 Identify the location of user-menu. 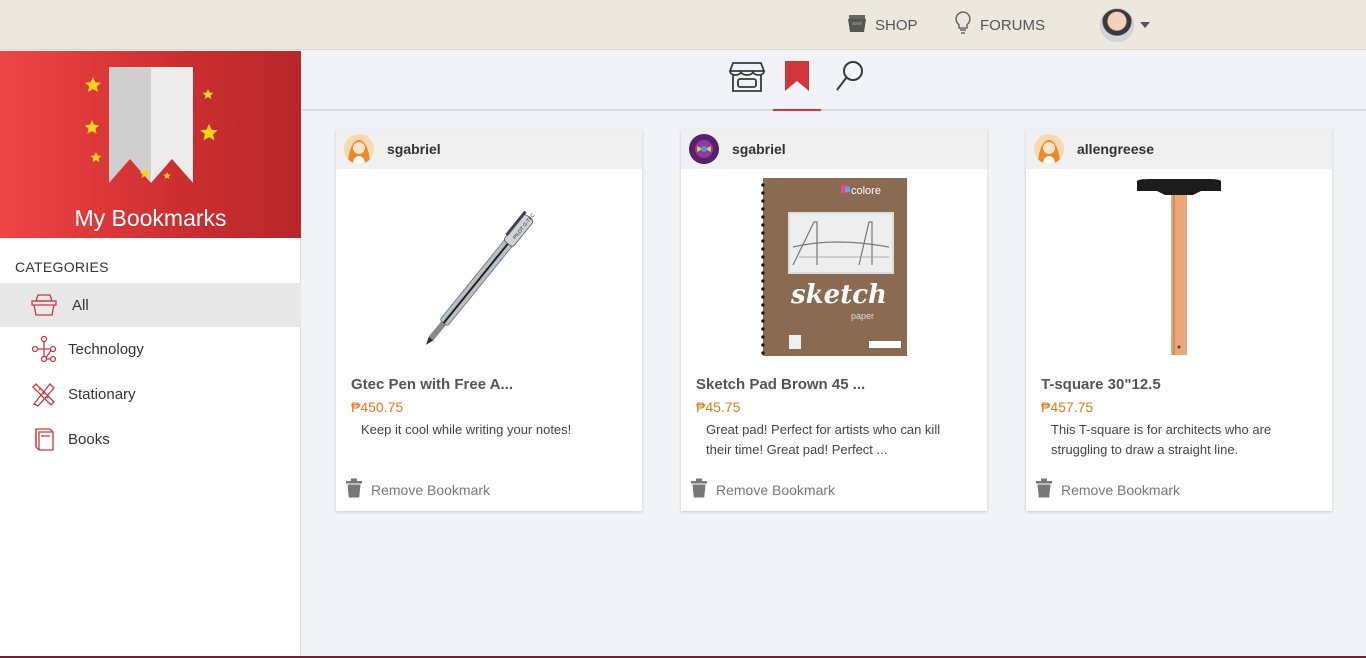
(1125, 25).